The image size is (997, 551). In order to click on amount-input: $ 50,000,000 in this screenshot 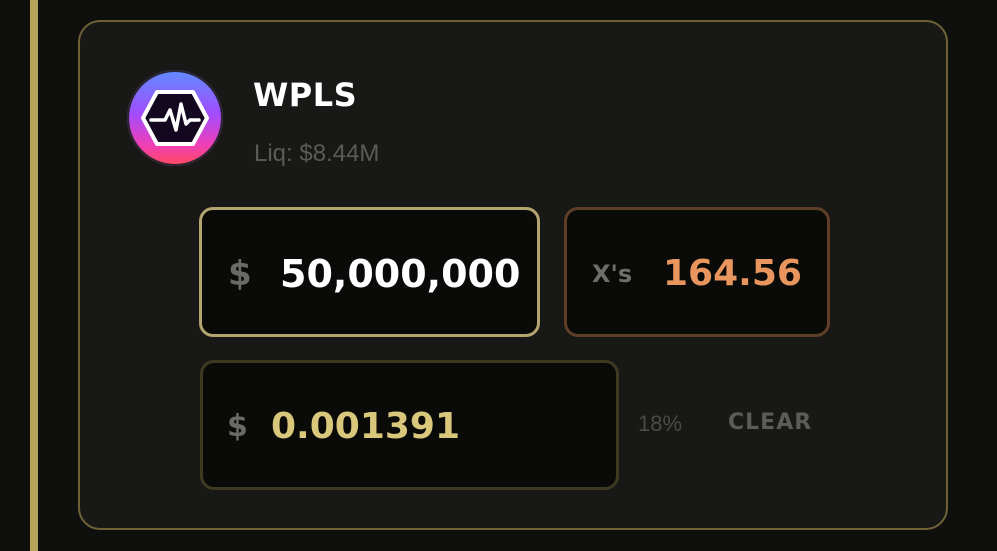, I will do `click(369, 272)`.